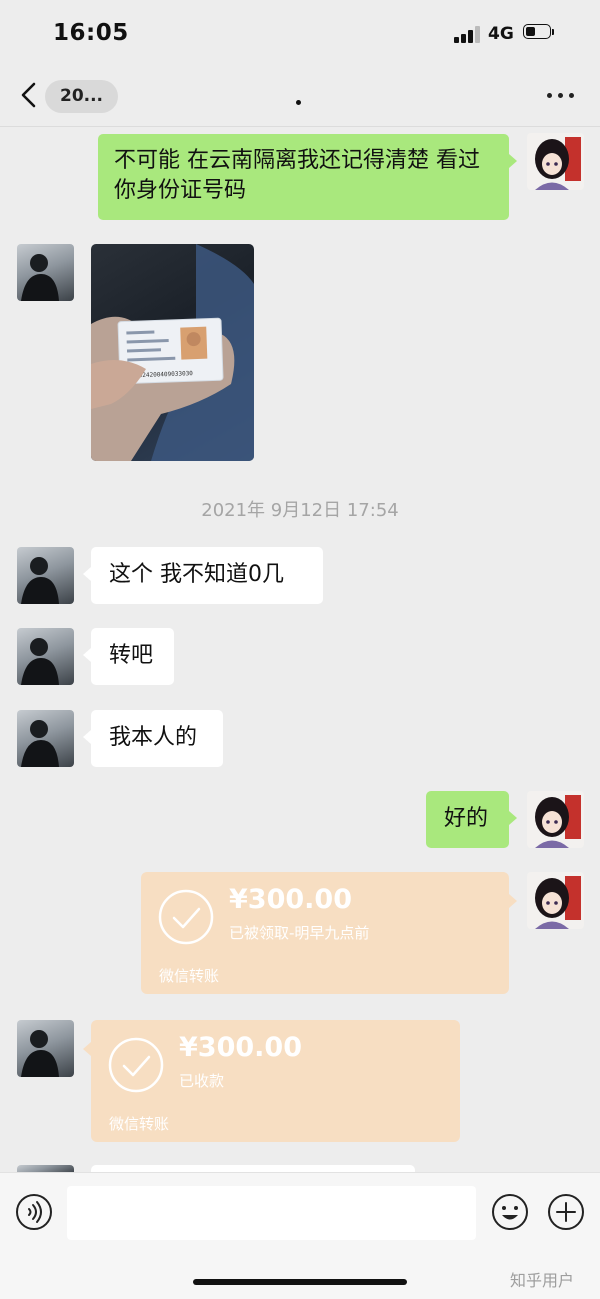 The image size is (600, 1299). I want to click on chat-timestamp: 2021年 9月12日 17:54, so click(300, 510).